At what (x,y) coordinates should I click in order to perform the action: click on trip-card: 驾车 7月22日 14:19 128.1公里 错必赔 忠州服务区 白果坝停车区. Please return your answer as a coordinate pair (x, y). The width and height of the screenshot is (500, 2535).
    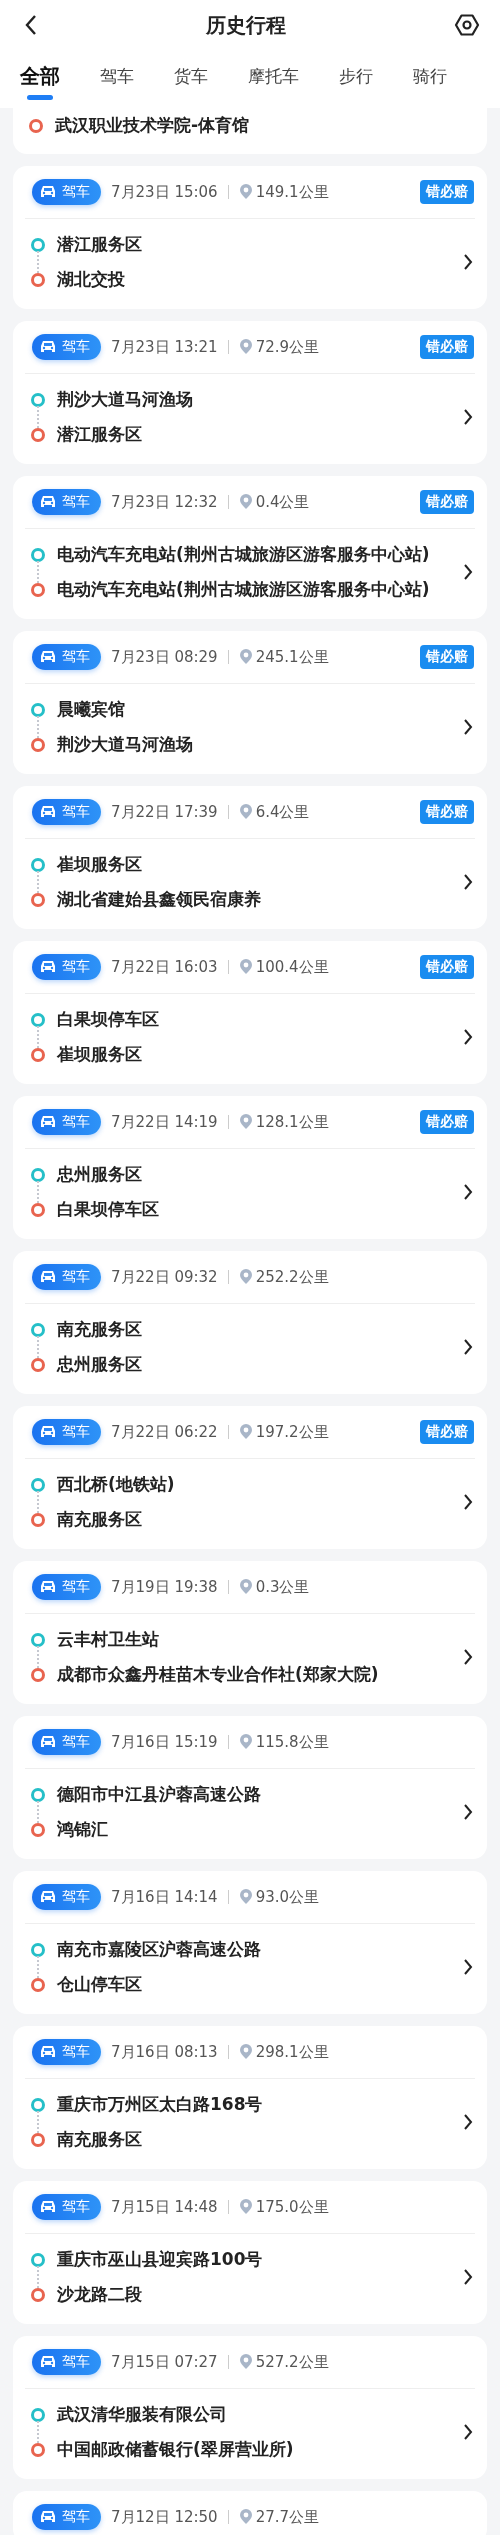
    Looking at the image, I should click on (250, 1167).